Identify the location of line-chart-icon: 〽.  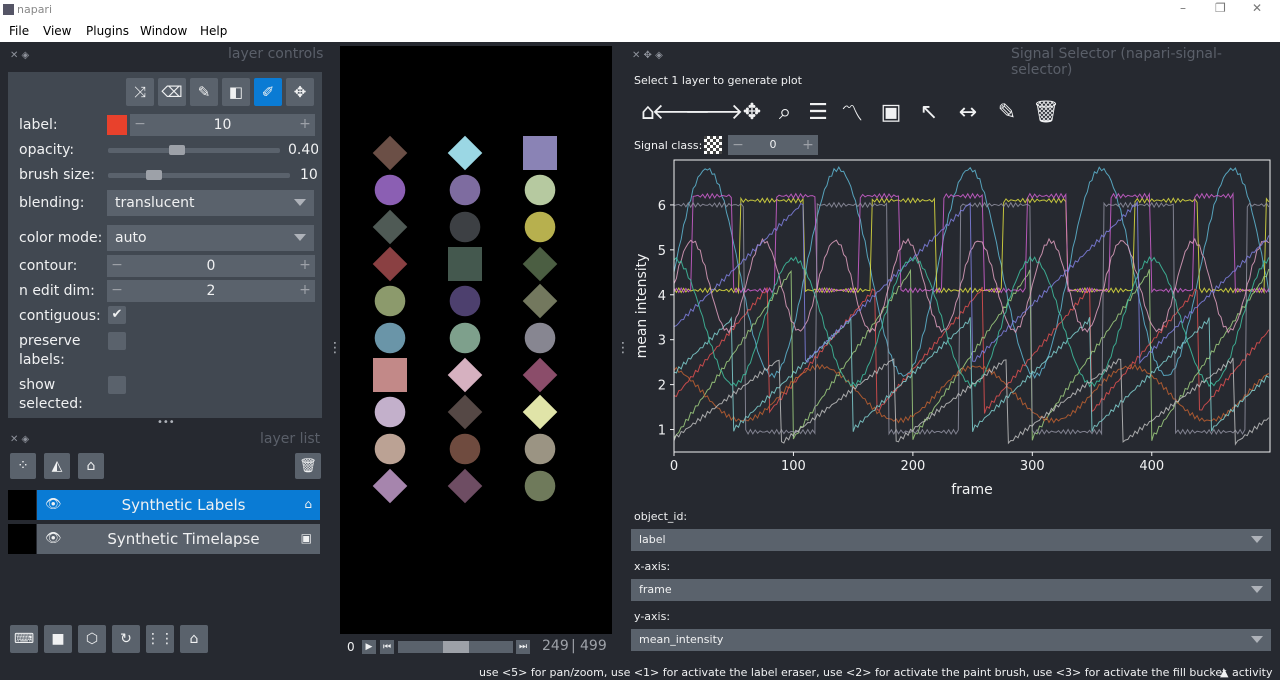
(852, 112).